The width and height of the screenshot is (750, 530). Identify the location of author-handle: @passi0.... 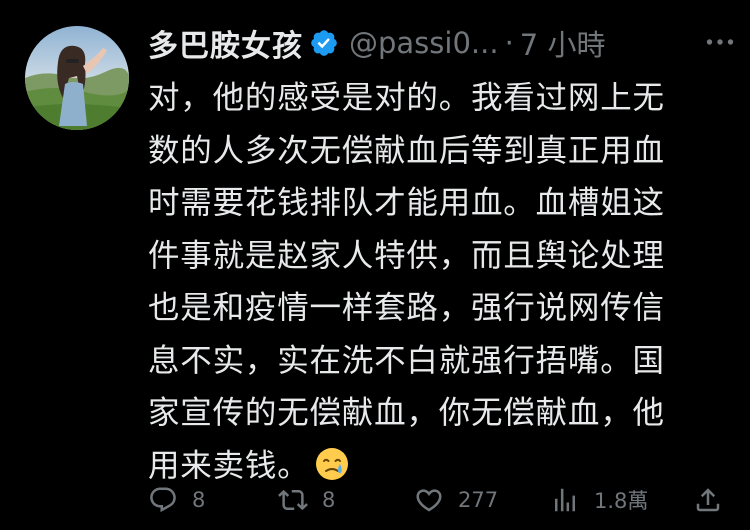
(424, 43).